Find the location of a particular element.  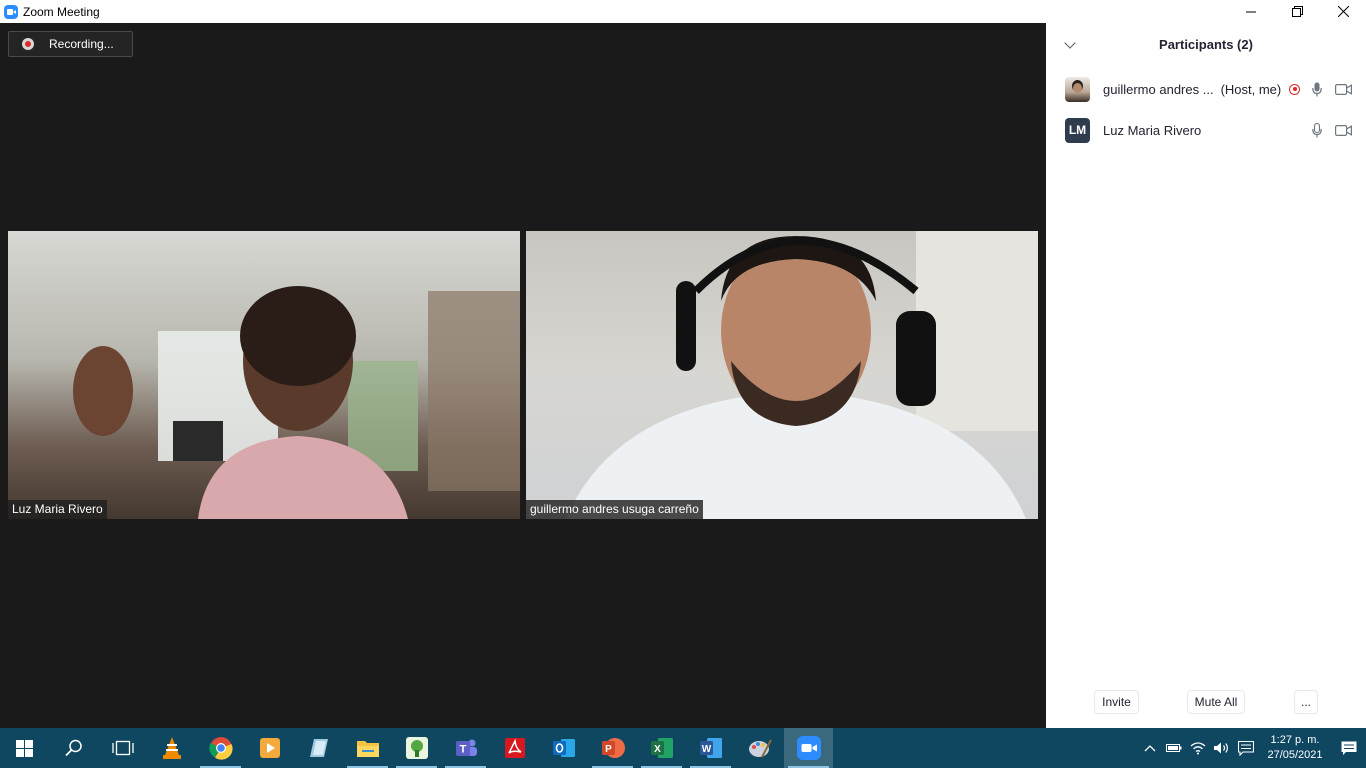

window-title: Zoom Meeting is located at coordinates (61, 11).